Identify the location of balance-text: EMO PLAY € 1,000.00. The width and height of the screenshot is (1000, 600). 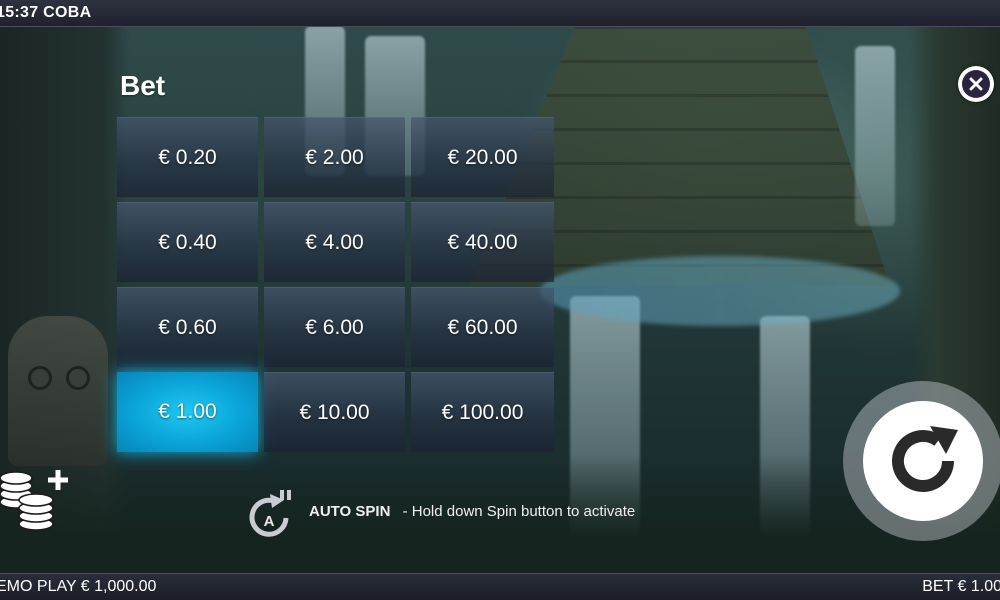
(78, 586).